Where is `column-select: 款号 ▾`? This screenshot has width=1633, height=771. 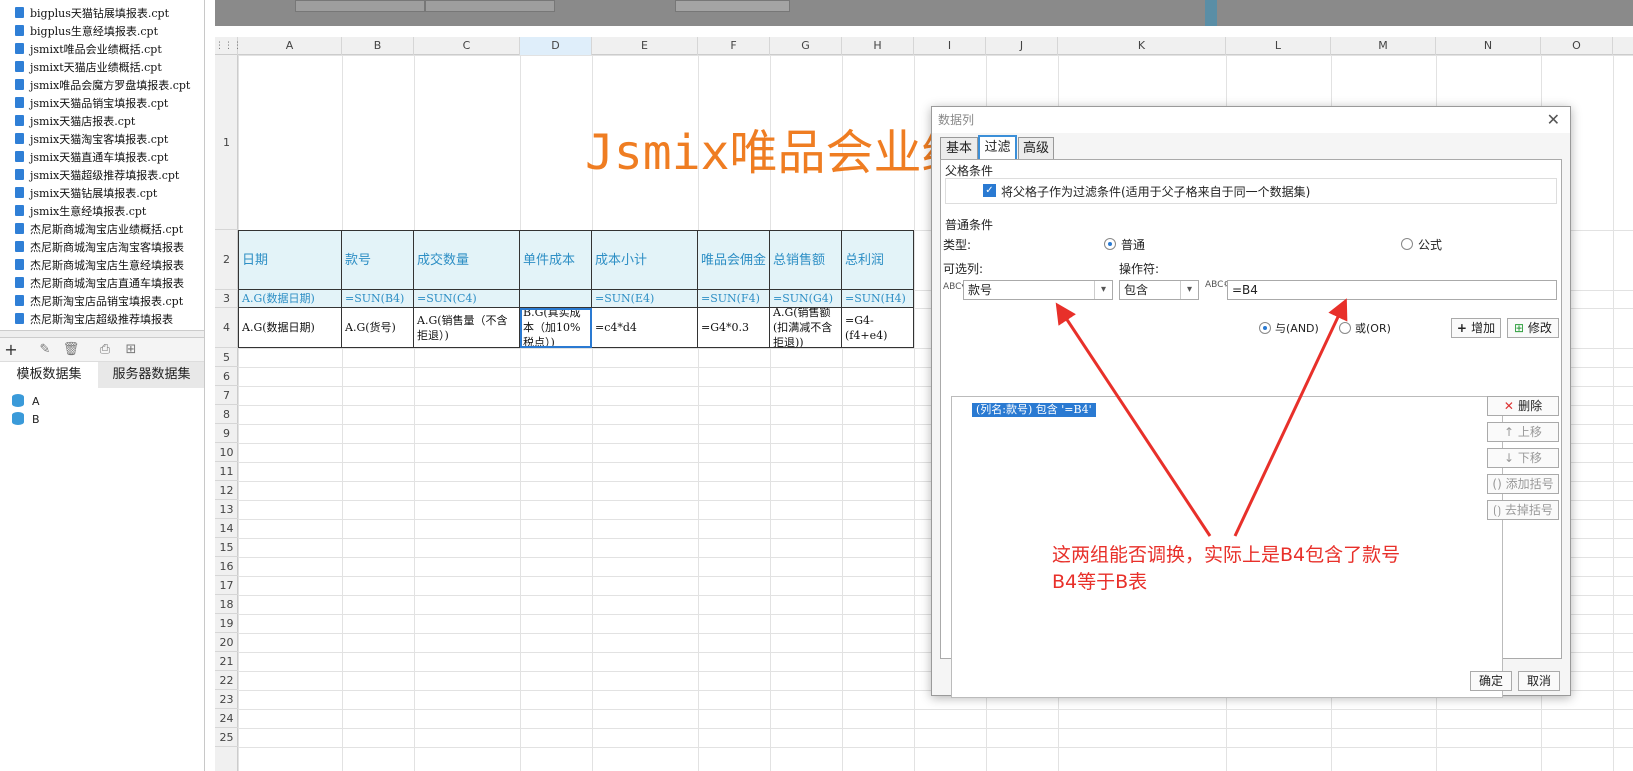
column-select: 款号 ▾ is located at coordinates (1038, 290).